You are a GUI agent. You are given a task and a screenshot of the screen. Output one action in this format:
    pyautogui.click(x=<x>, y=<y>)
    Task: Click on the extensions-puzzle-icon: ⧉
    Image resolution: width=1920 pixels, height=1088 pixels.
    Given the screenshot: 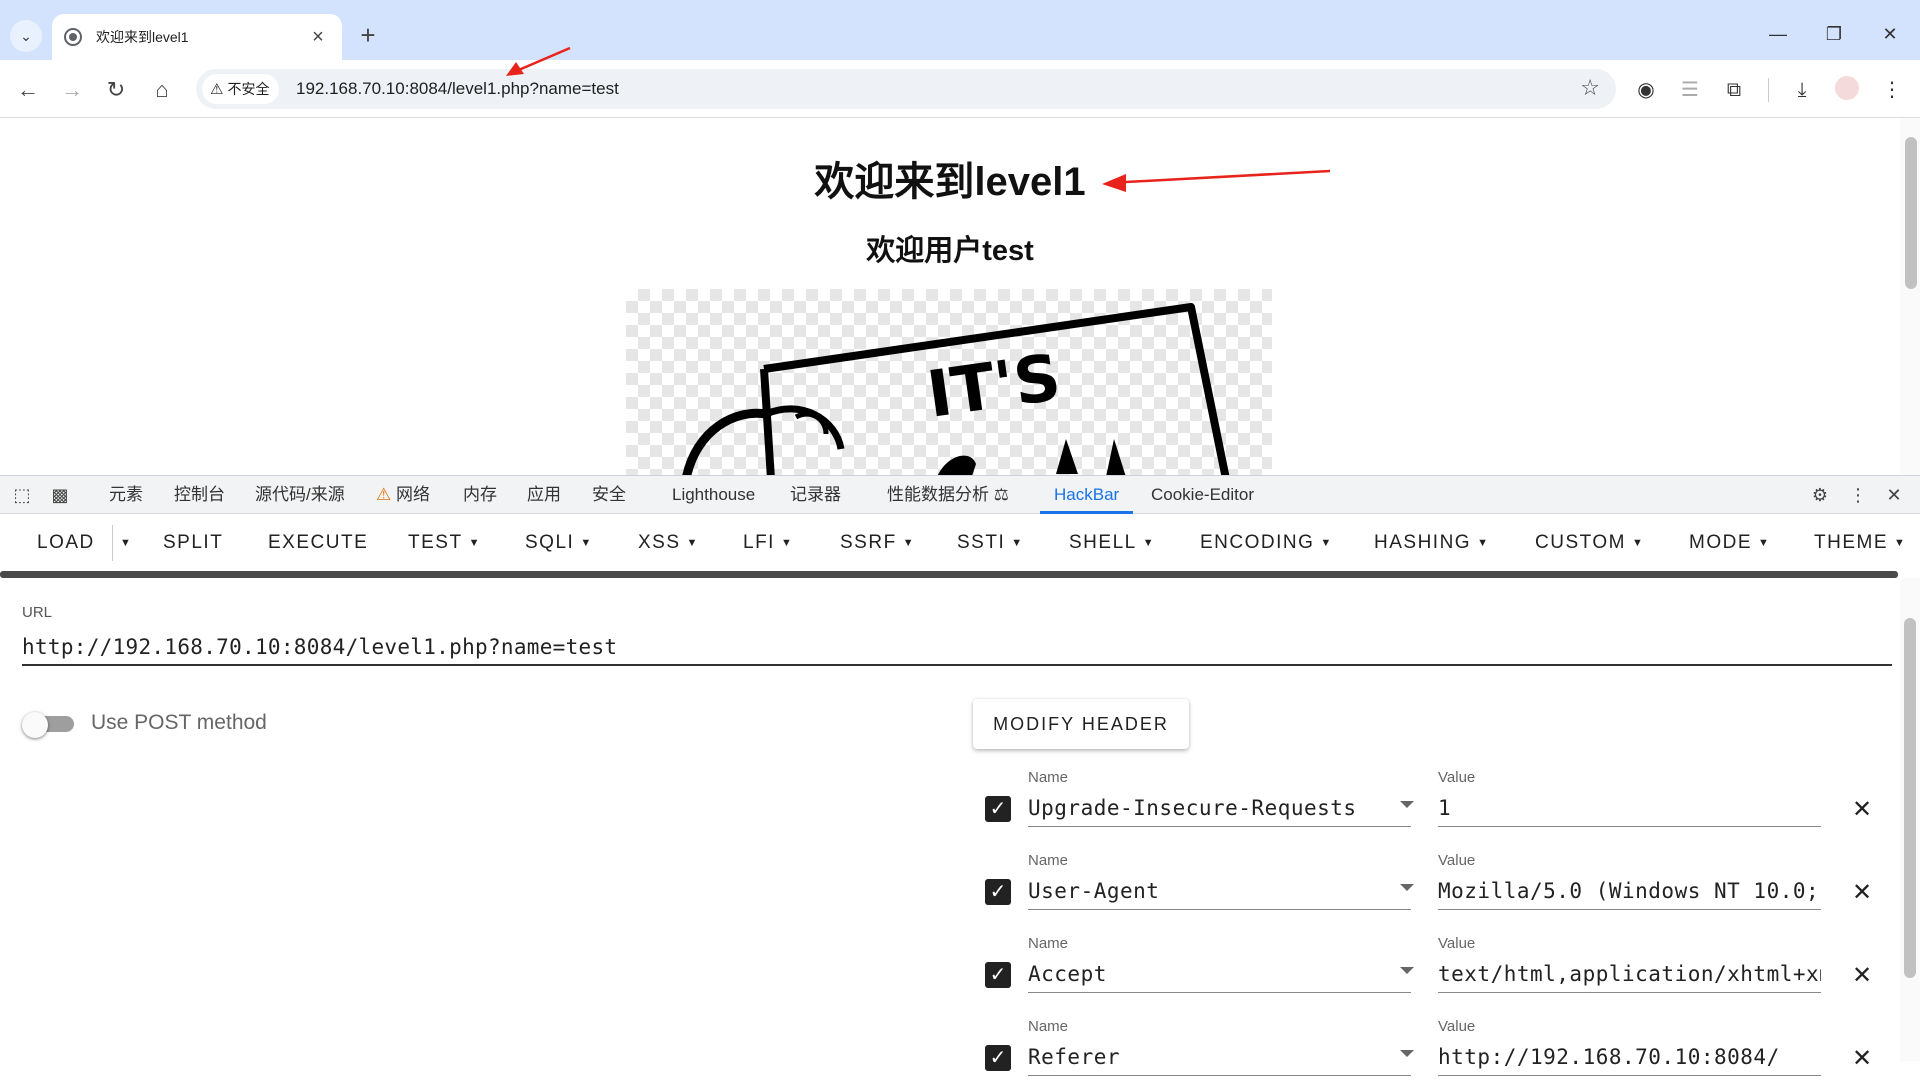 What is the action you would take?
    pyautogui.click(x=1734, y=90)
    